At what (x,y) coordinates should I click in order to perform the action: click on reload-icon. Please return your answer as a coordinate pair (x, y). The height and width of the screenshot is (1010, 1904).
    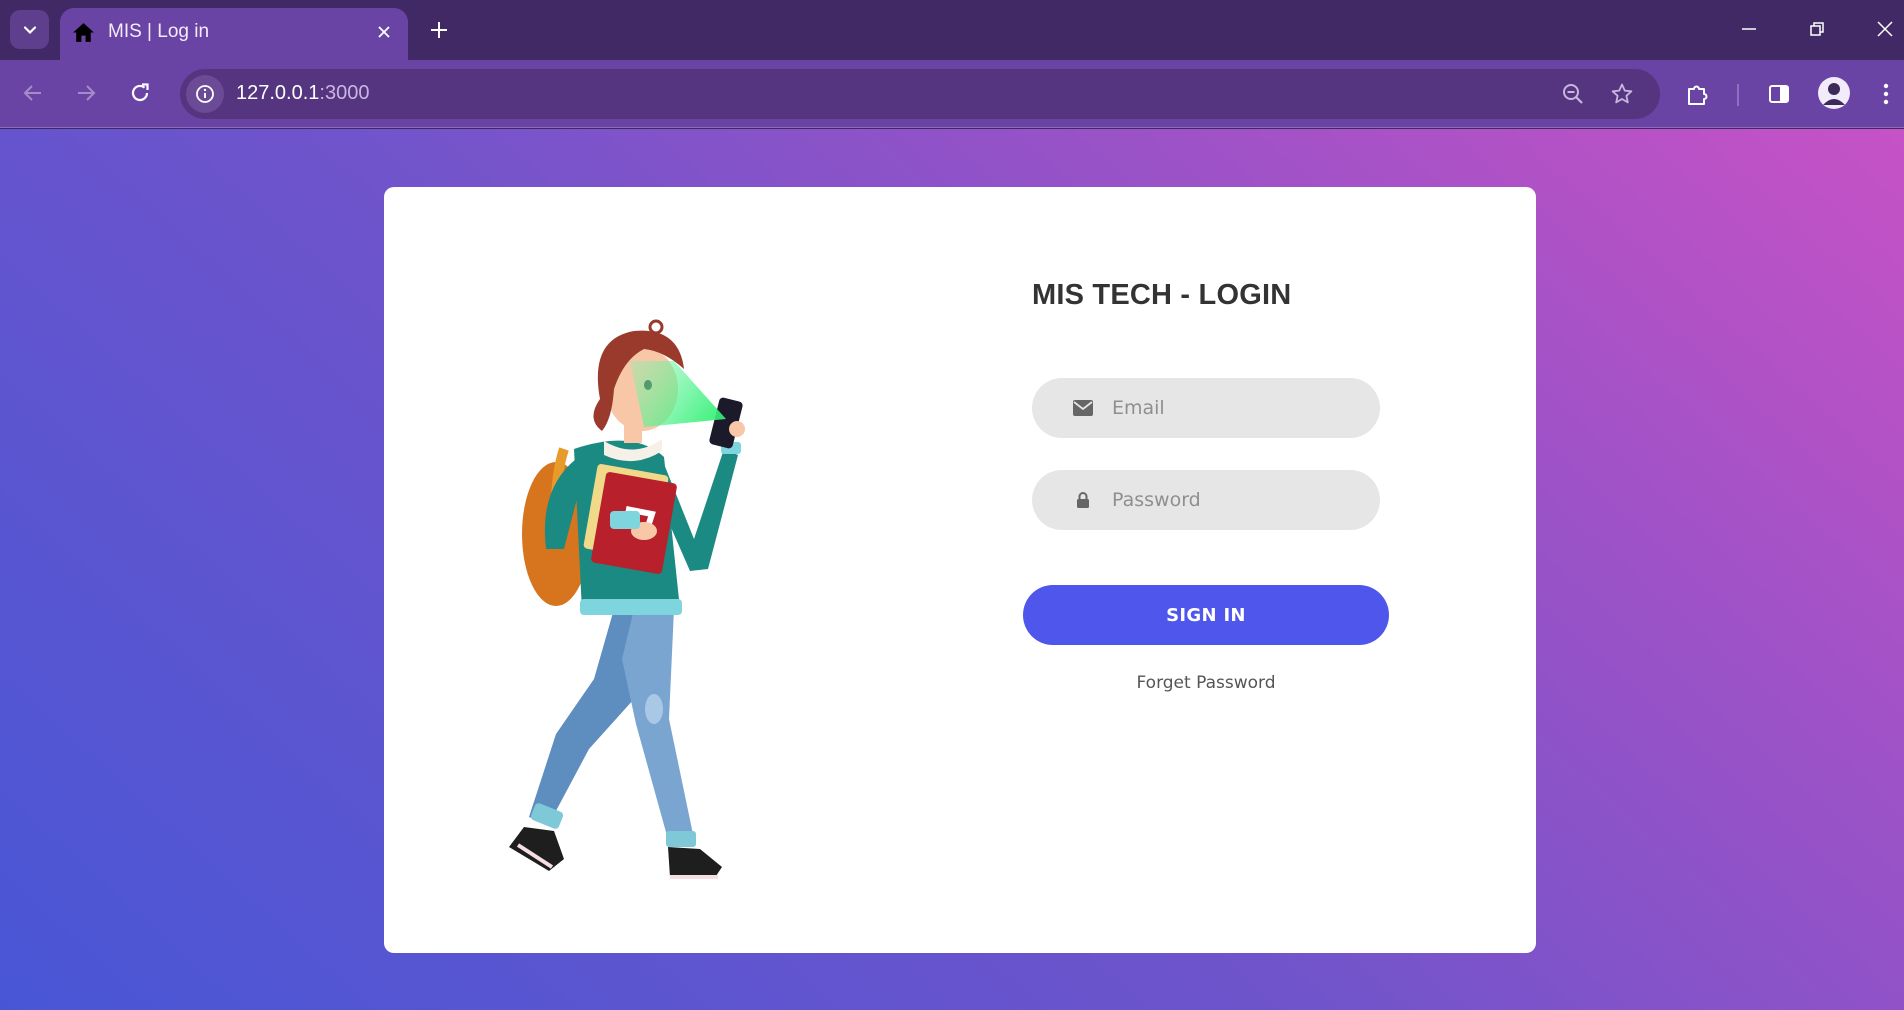
    Looking at the image, I should click on (140, 92).